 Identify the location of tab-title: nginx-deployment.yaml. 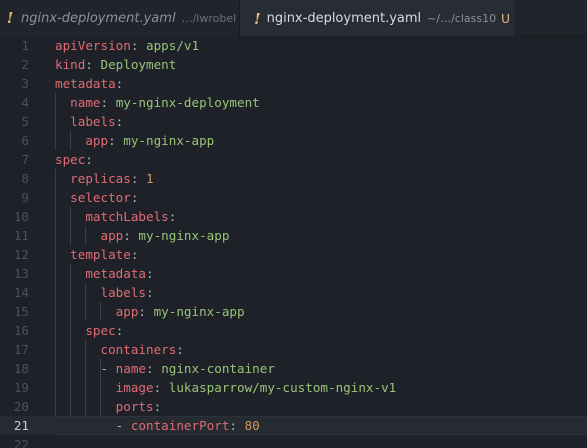
(344, 18).